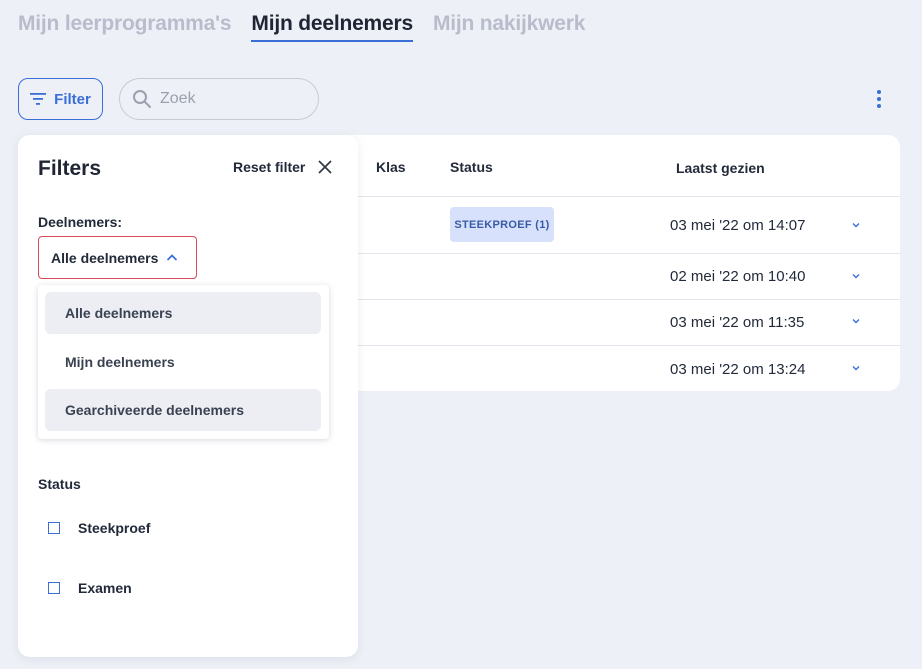 The height and width of the screenshot is (669, 922). What do you see at coordinates (105, 257) in the screenshot?
I see `participants-select-value: Alle deelnemers` at bounding box center [105, 257].